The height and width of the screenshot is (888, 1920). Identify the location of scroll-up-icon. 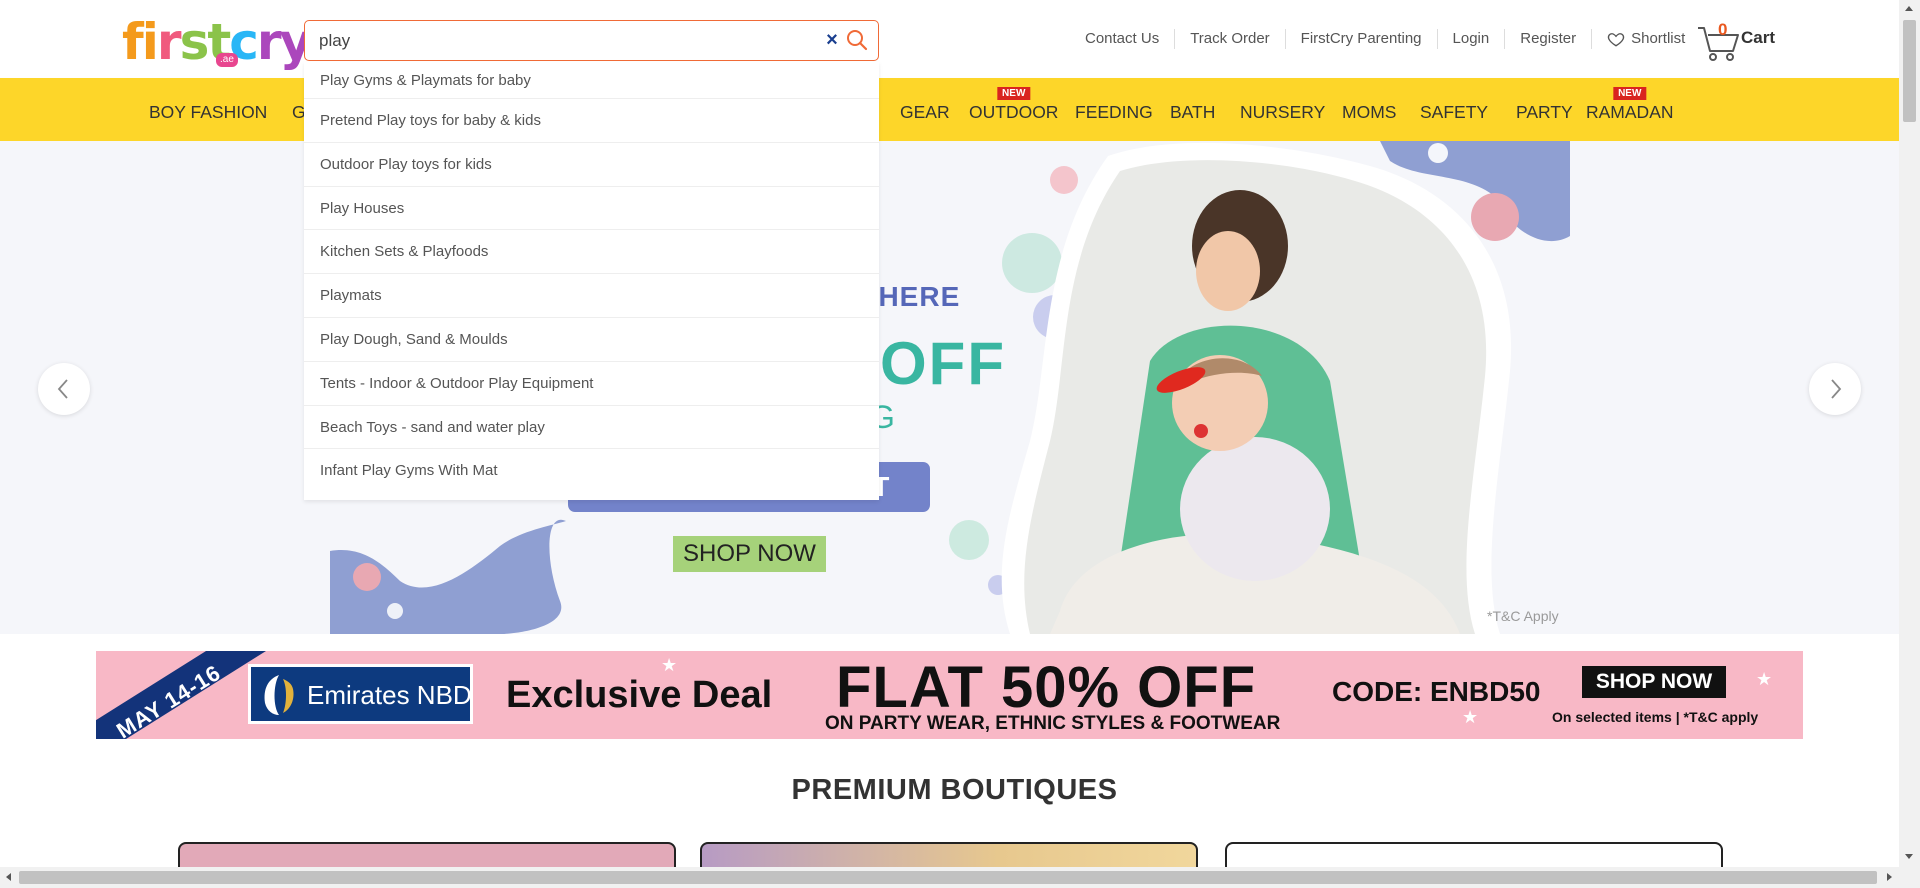
(1909, 8).